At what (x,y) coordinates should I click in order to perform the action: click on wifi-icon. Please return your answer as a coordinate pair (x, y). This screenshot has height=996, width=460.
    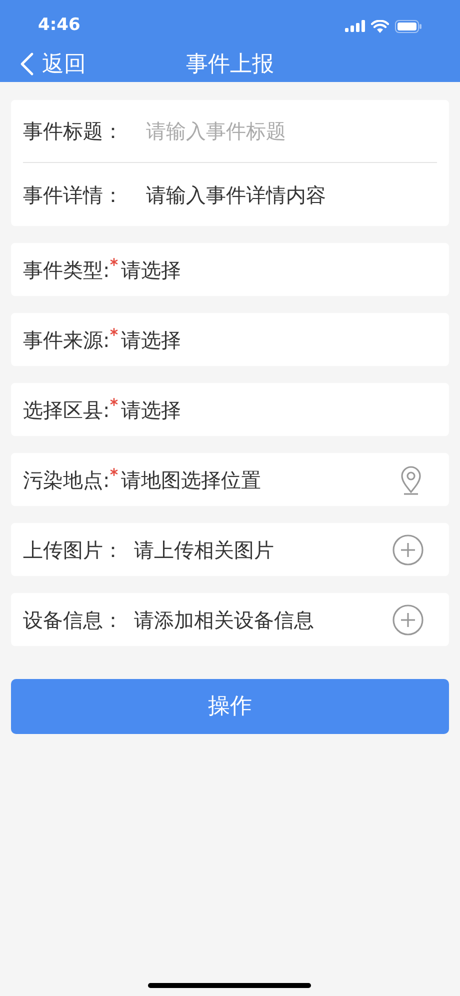
    Looking at the image, I should click on (380, 26).